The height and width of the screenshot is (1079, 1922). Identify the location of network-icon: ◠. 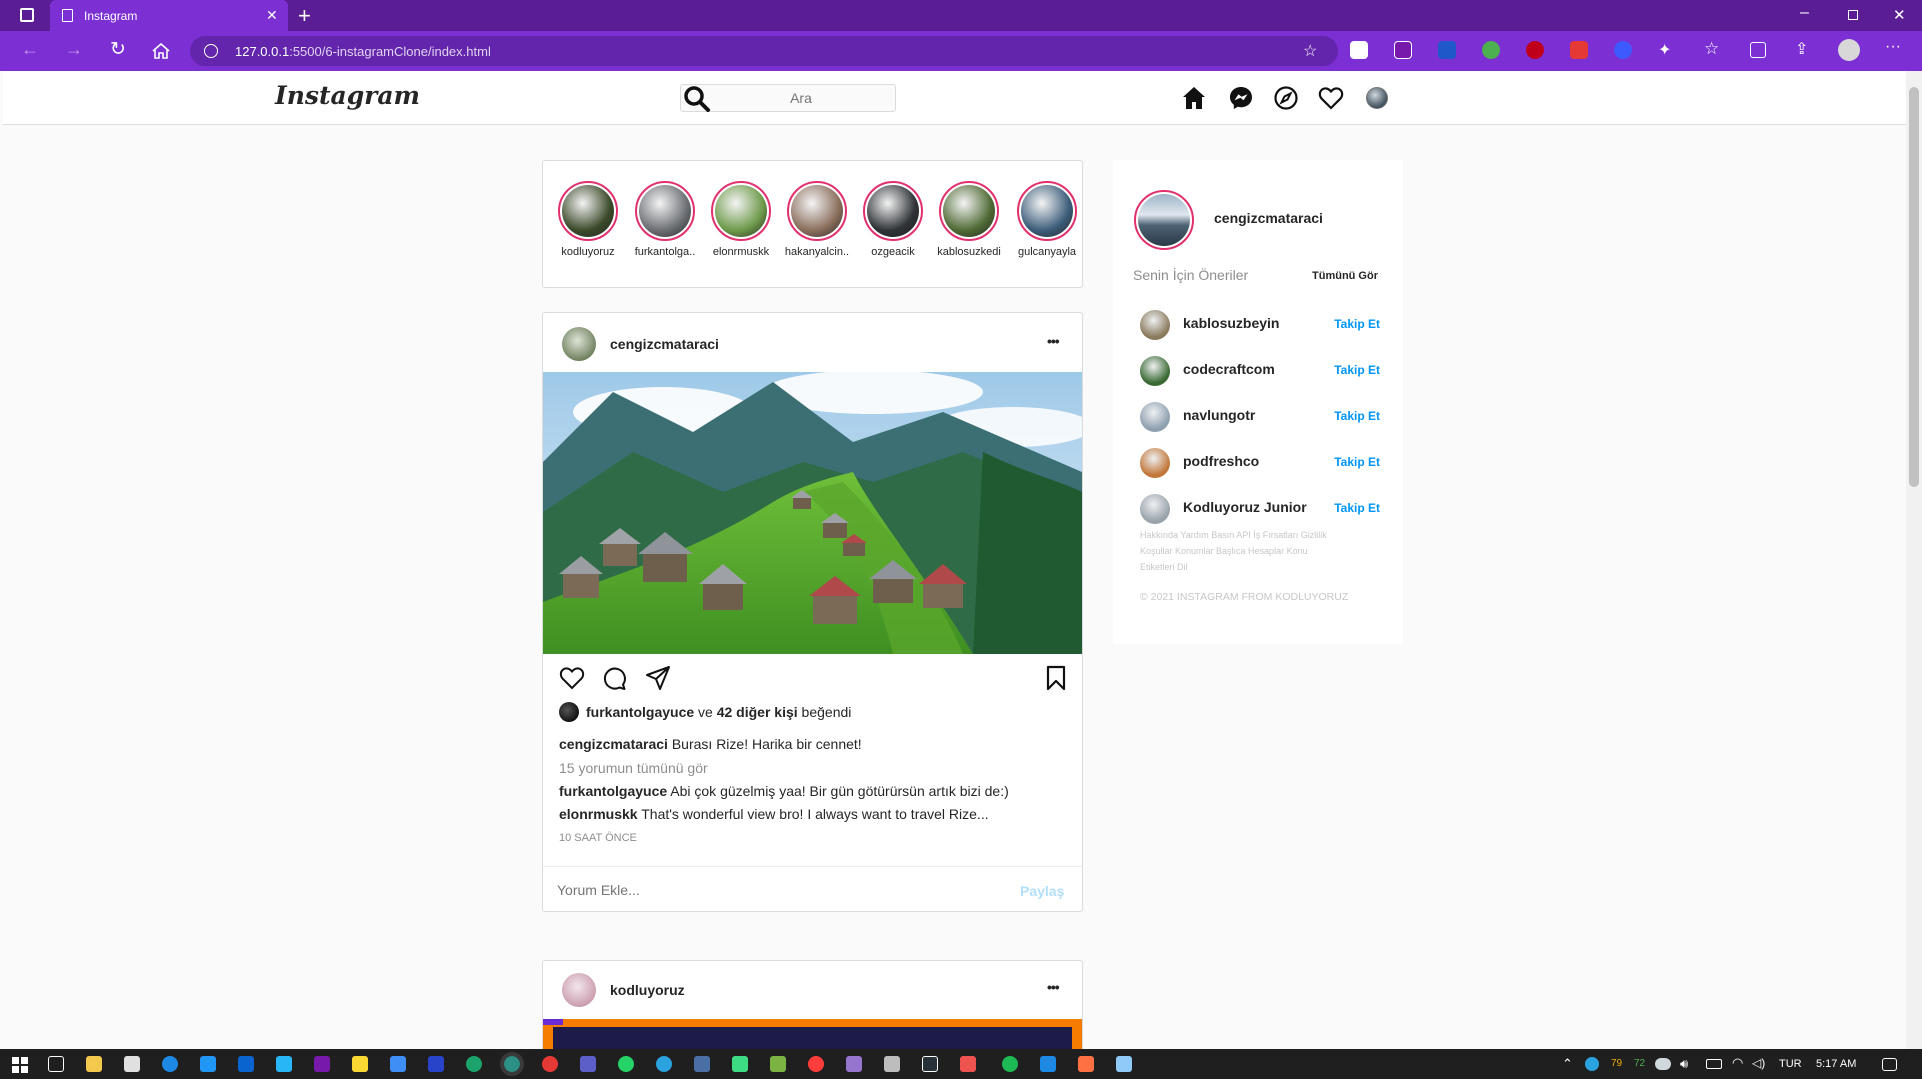
(1737, 1063).